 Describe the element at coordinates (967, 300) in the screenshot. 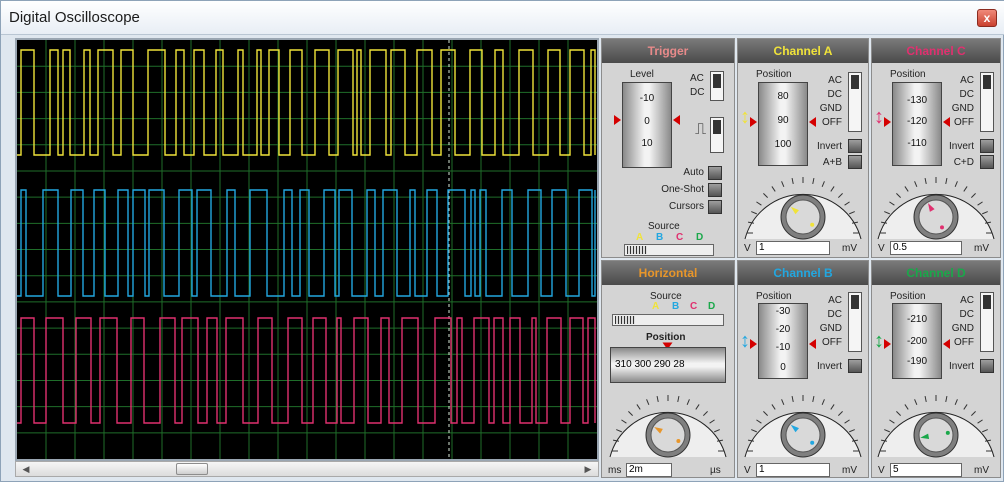

I see `channel-d-ac-label: AC` at that location.